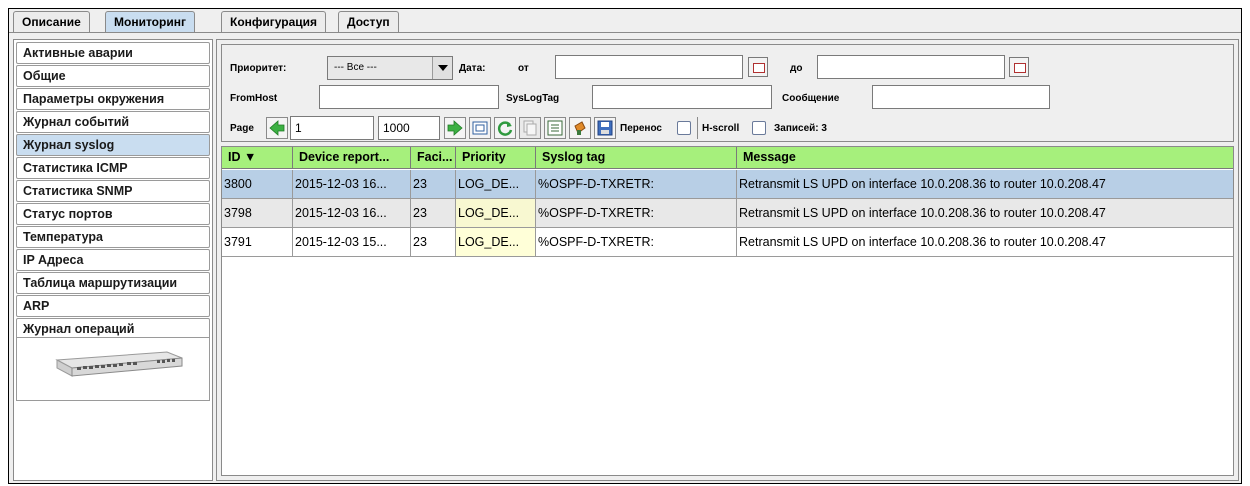  What do you see at coordinates (113, 53) in the screenshot?
I see `sidebar-item-active-alarms: Активные аварии` at bounding box center [113, 53].